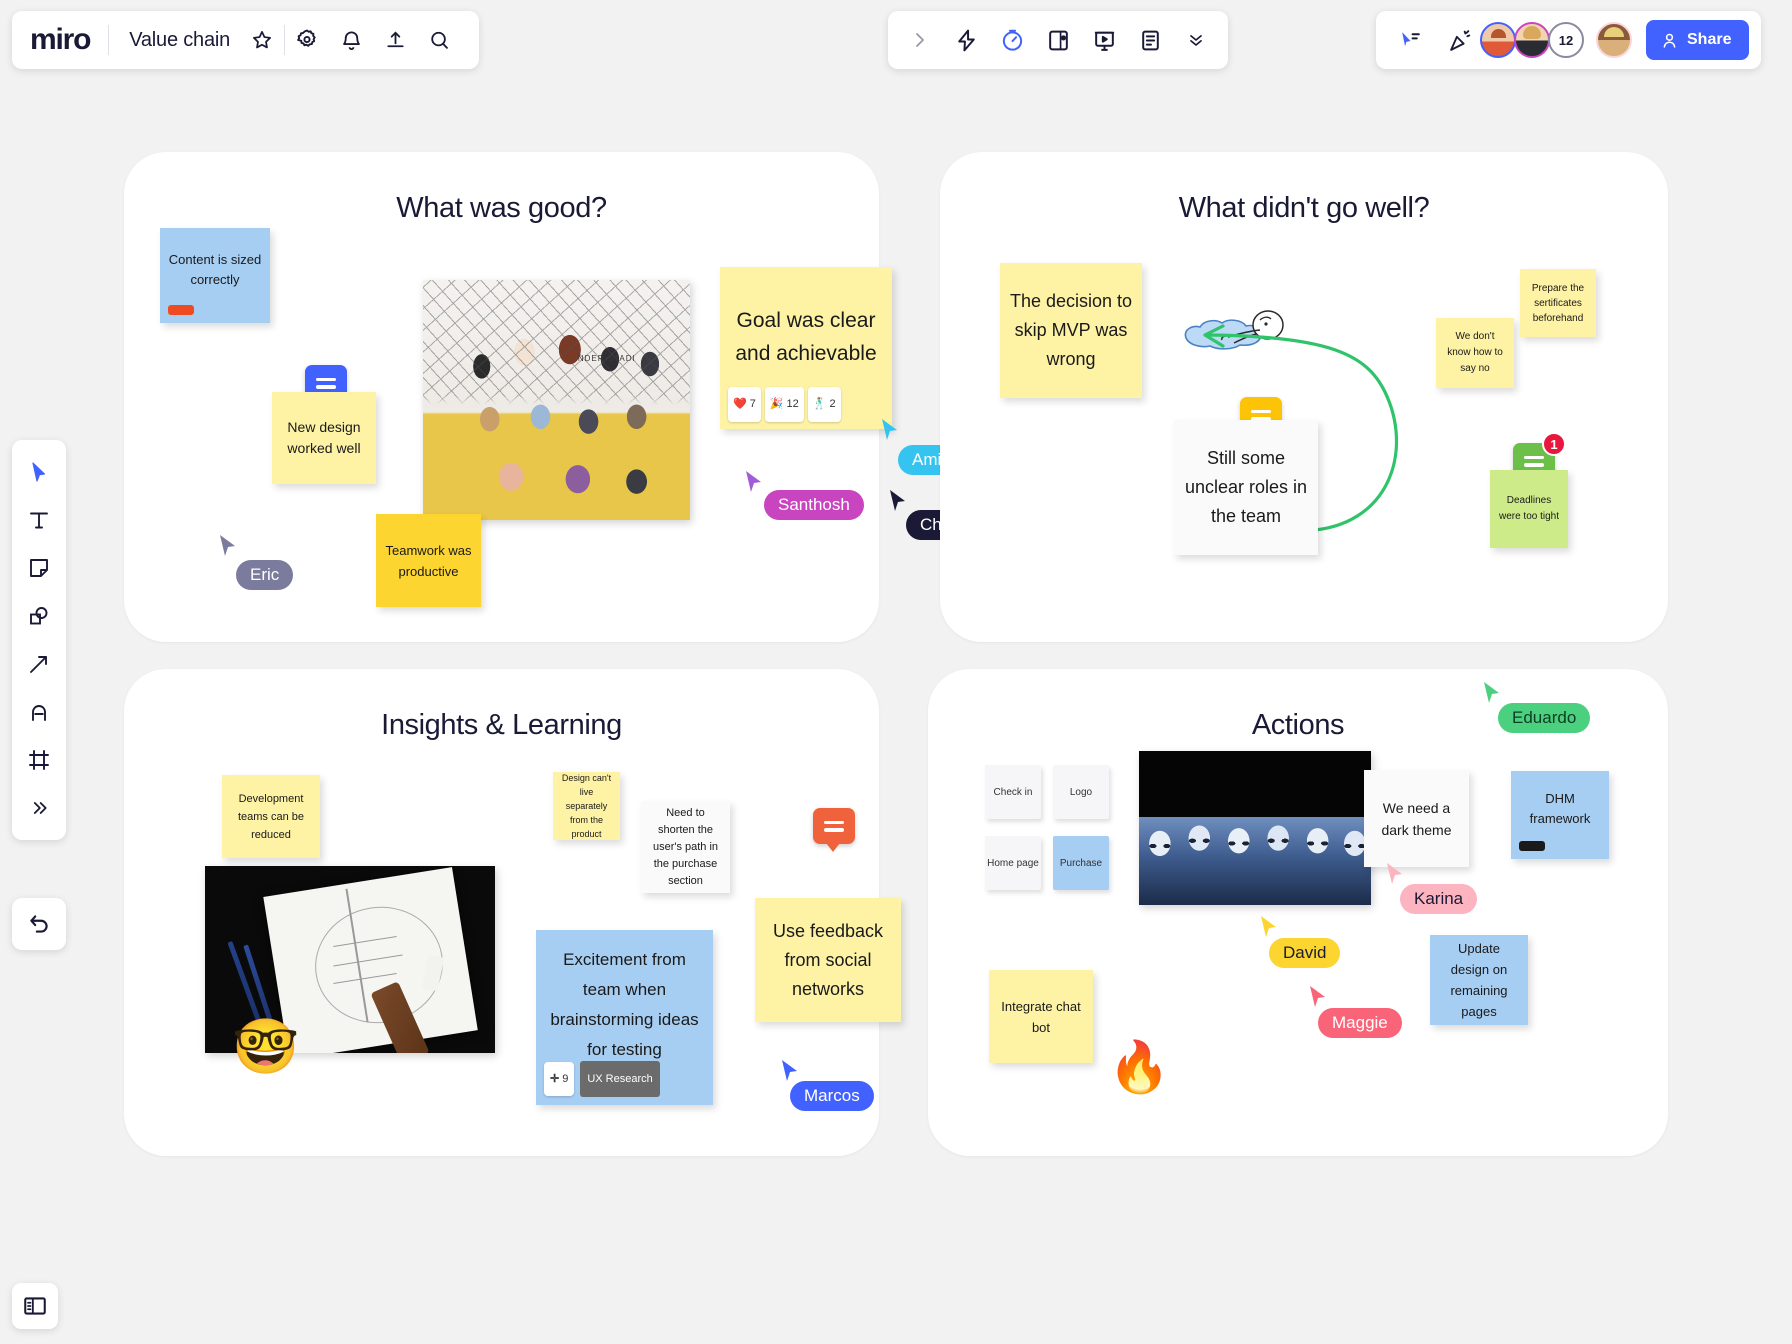 The height and width of the screenshot is (1344, 1792). Describe the element at coordinates (1255, 828) in the screenshot. I see `stormtroopers-photo` at that location.